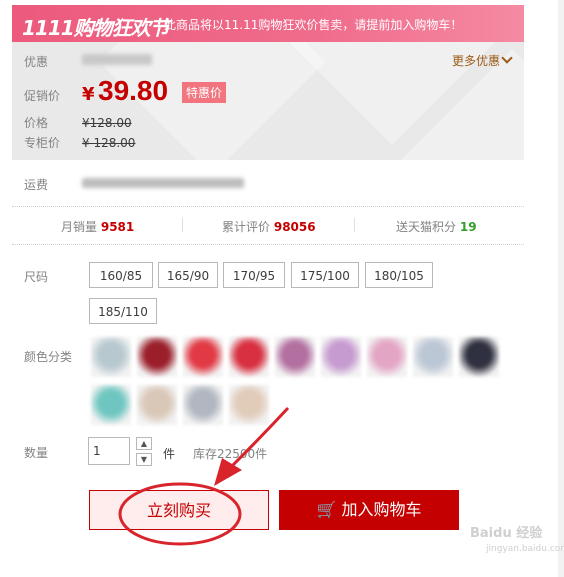 The width and height of the screenshot is (564, 577). Describe the element at coordinates (260, 437) in the screenshot. I see `annotation-arrow-line` at that location.